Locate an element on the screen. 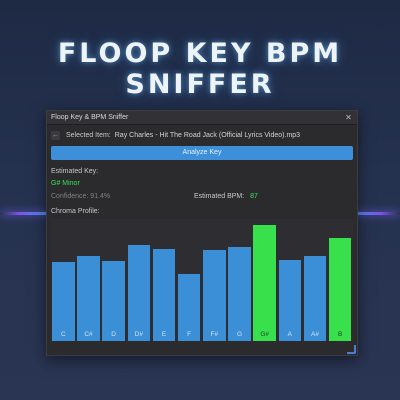 The image size is (400, 400). confidence-text: Confidence: 91.4% is located at coordinates (81, 196).